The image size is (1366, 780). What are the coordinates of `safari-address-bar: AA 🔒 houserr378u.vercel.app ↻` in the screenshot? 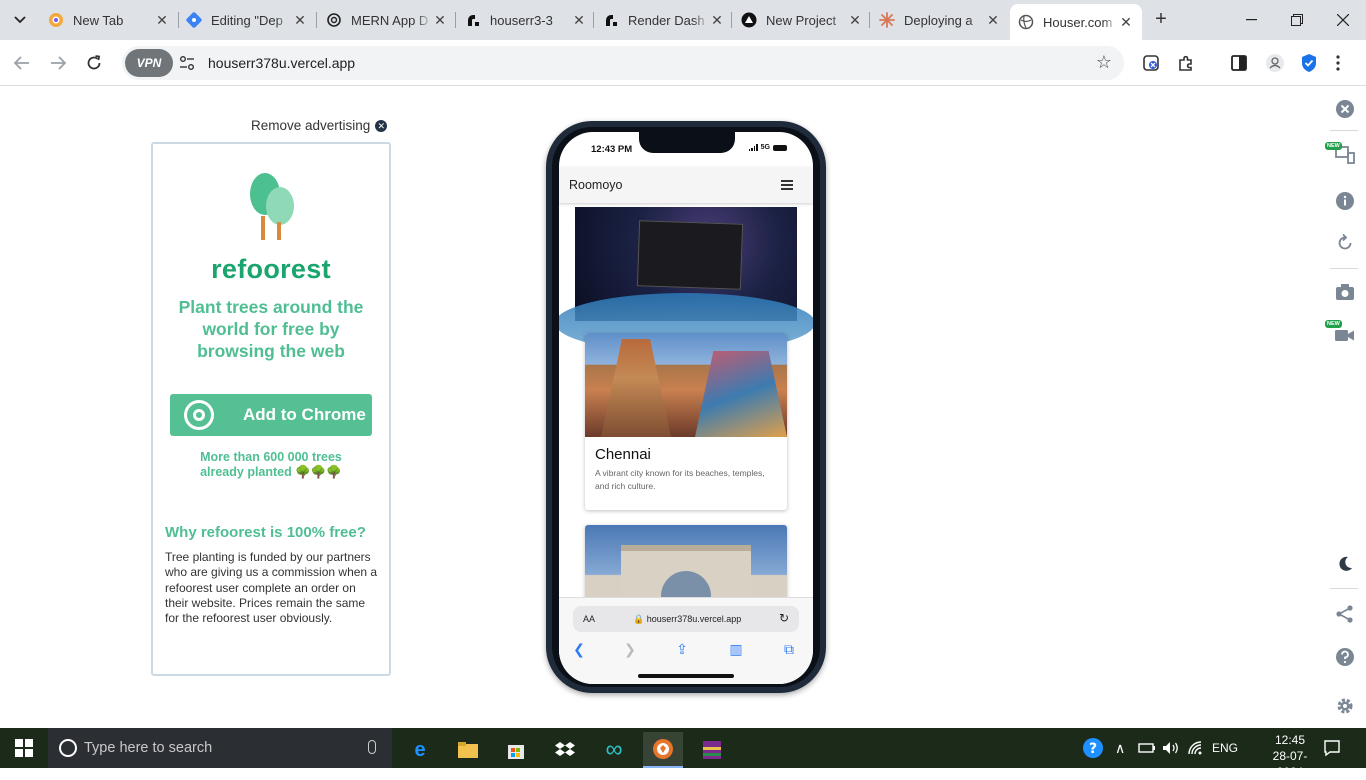 It's located at (686, 619).